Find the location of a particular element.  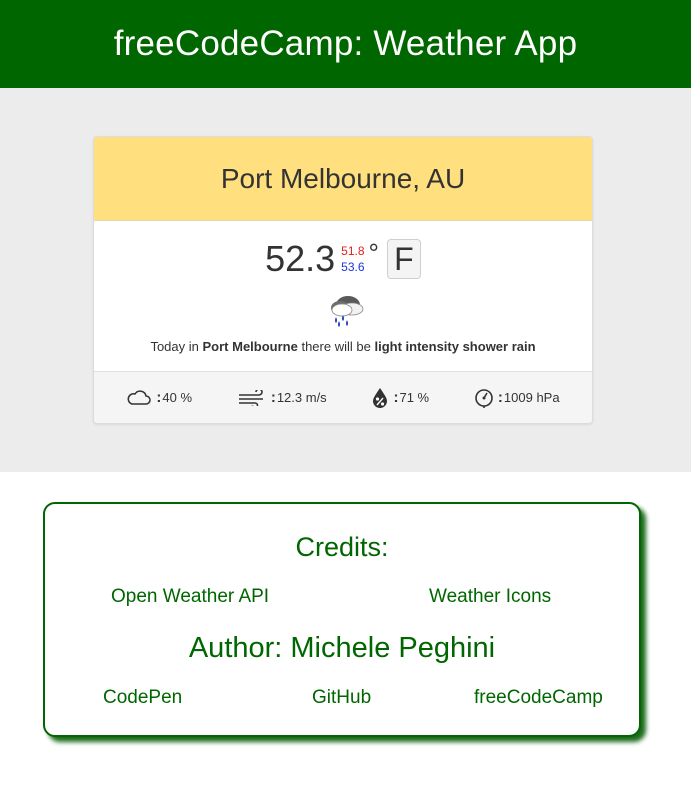

pressure-value: 1009 hPa is located at coordinates (531, 397).